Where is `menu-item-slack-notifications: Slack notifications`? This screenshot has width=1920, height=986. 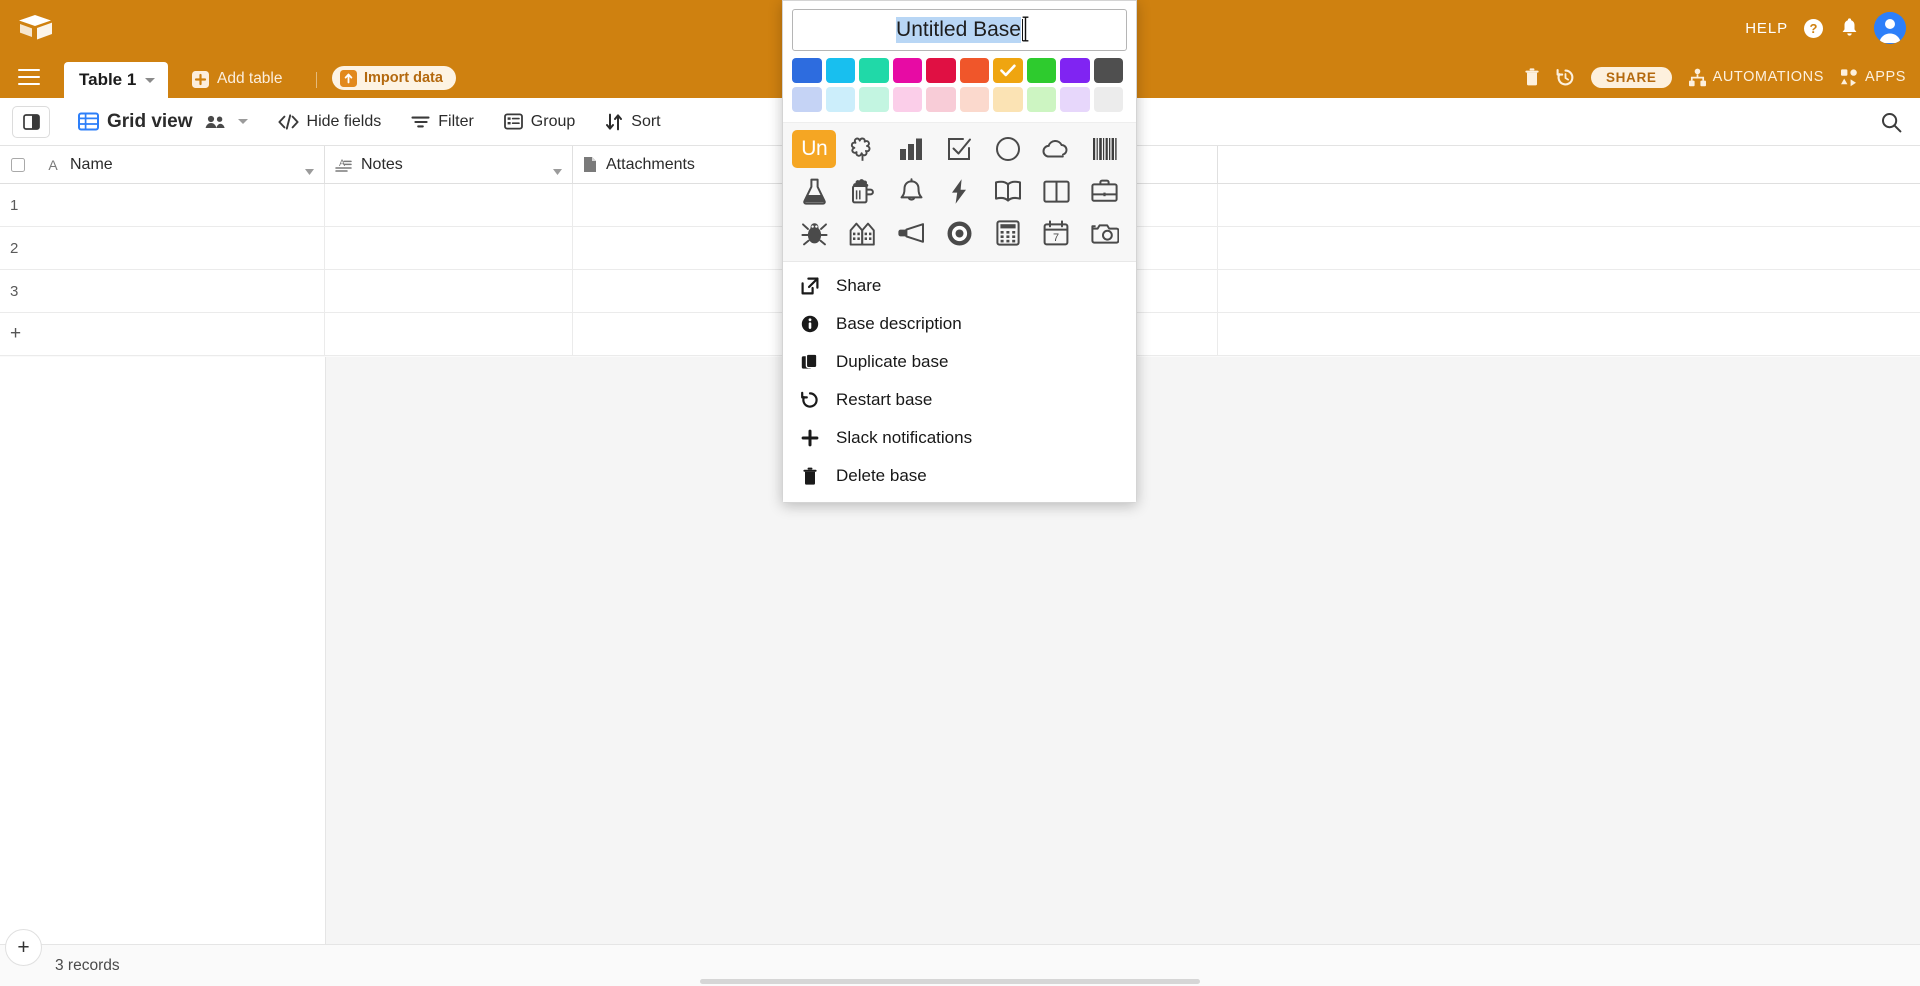
menu-item-slack-notifications: Slack notifications is located at coordinates (959, 438).